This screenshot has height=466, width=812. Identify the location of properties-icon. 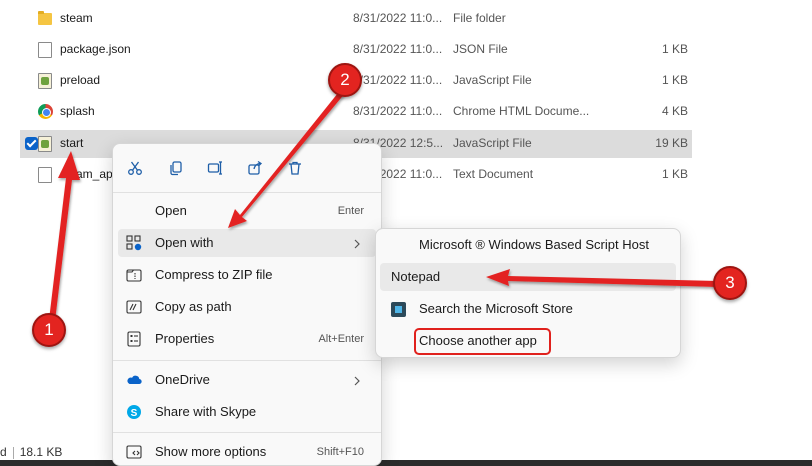
(134, 339).